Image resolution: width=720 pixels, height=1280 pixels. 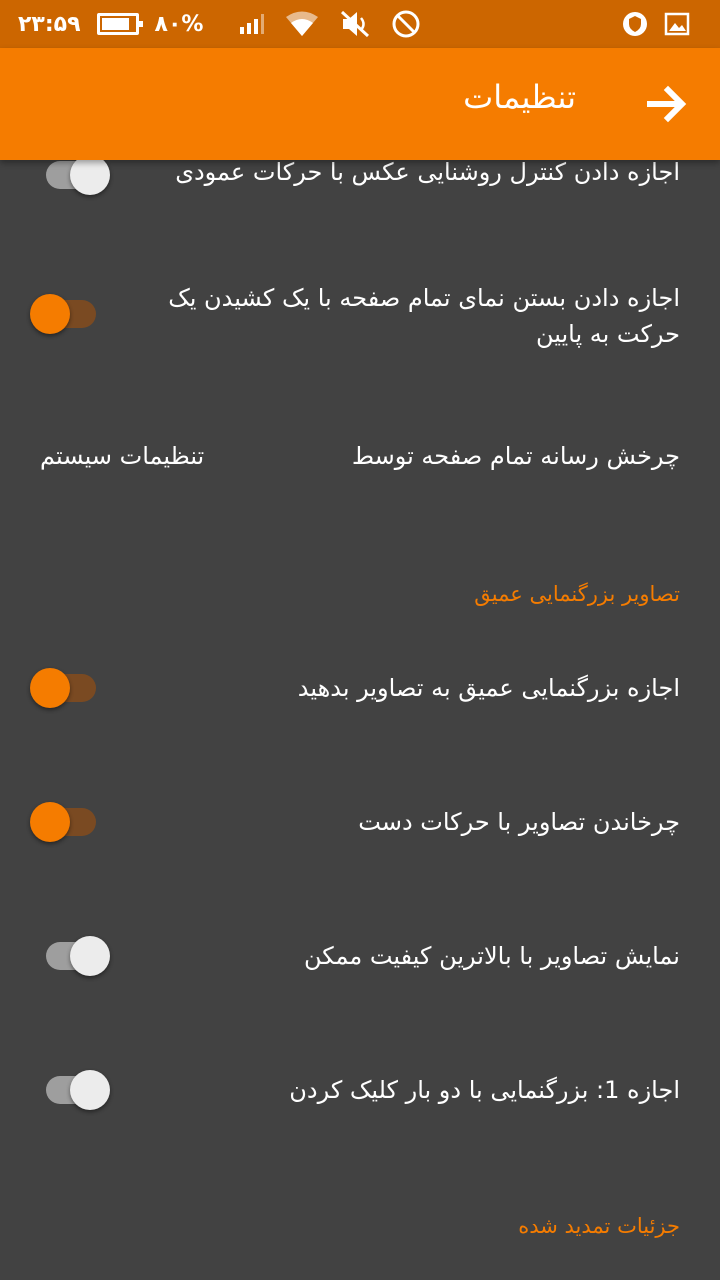 What do you see at coordinates (519, 822) in the screenshot?
I see `setting-label: چرخاندن تصاویر با حرکات دست` at bounding box center [519, 822].